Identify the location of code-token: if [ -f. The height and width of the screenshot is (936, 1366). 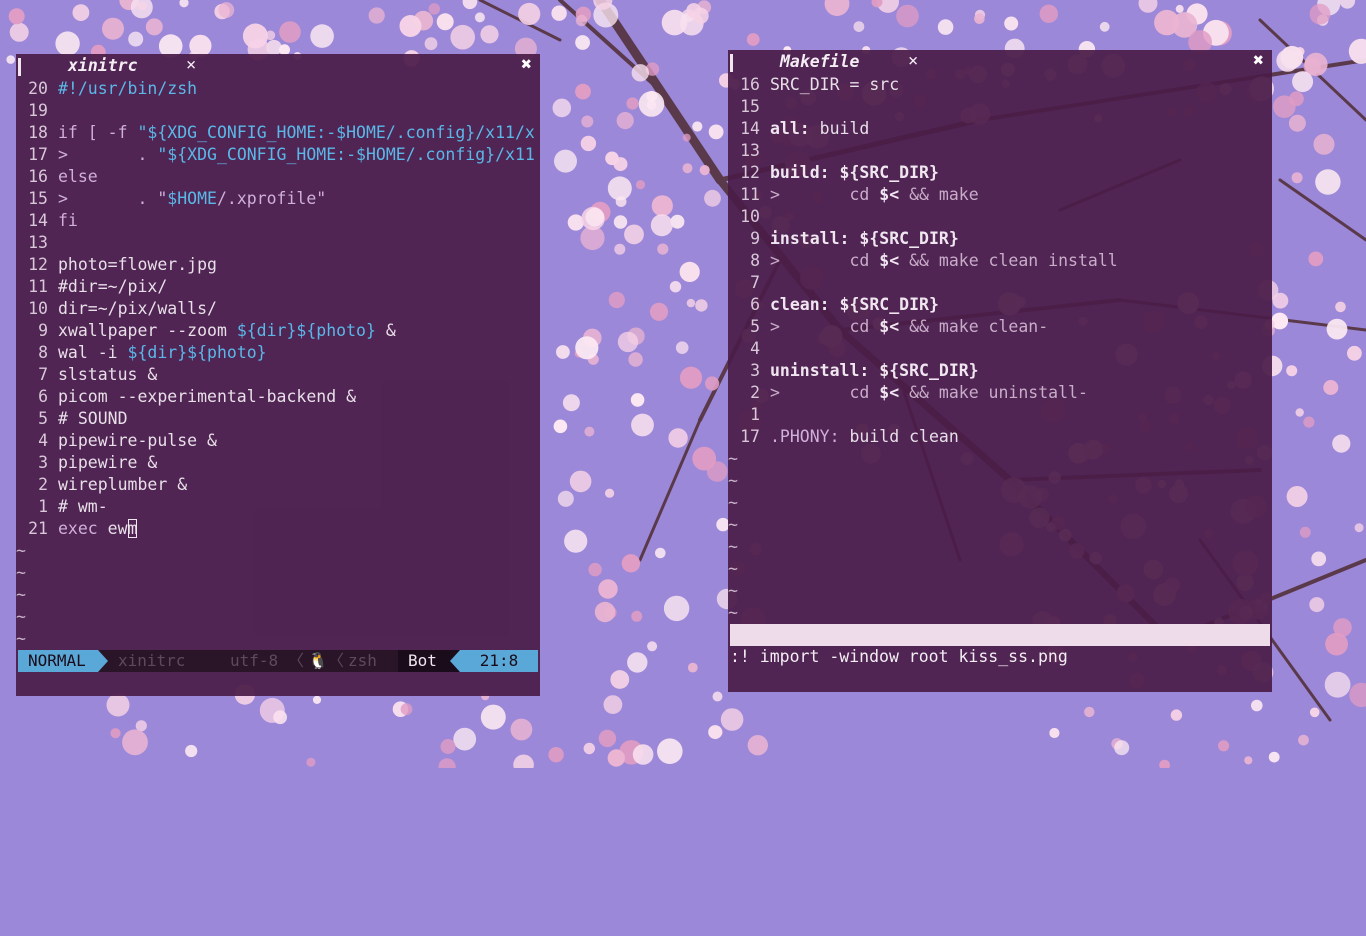
(98, 132).